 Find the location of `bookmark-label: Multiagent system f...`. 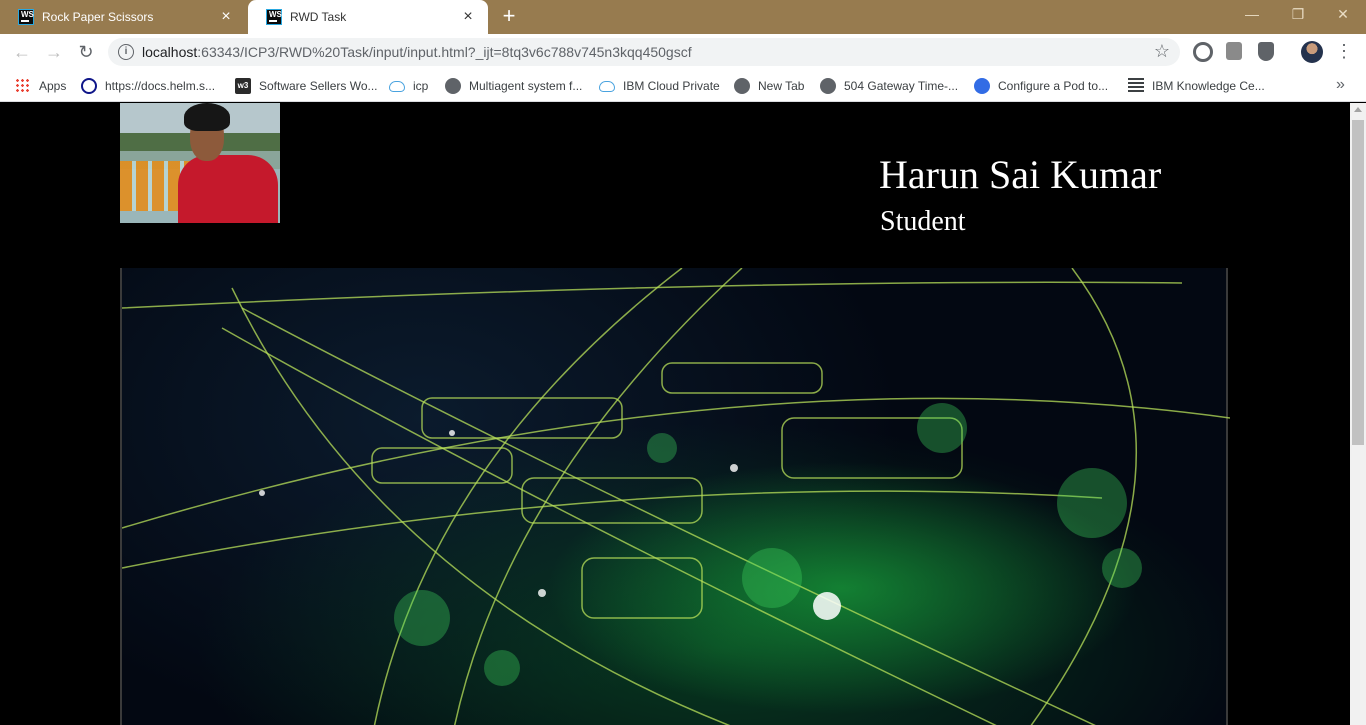

bookmark-label: Multiagent system f... is located at coordinates (526, 86).